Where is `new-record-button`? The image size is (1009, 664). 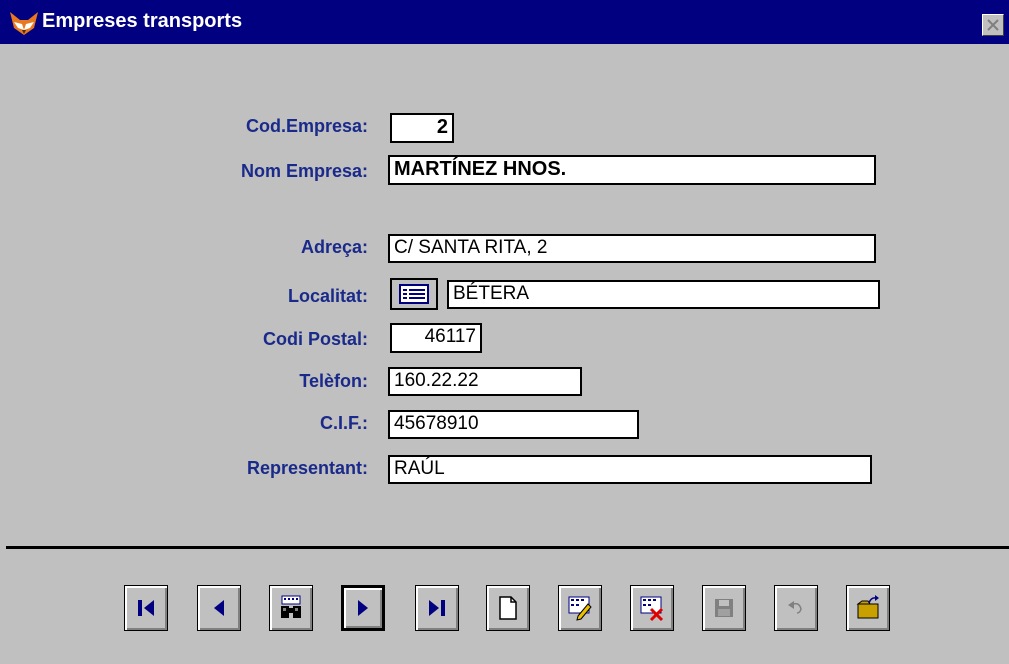 new-record-button is located at coordinates (508, 608).